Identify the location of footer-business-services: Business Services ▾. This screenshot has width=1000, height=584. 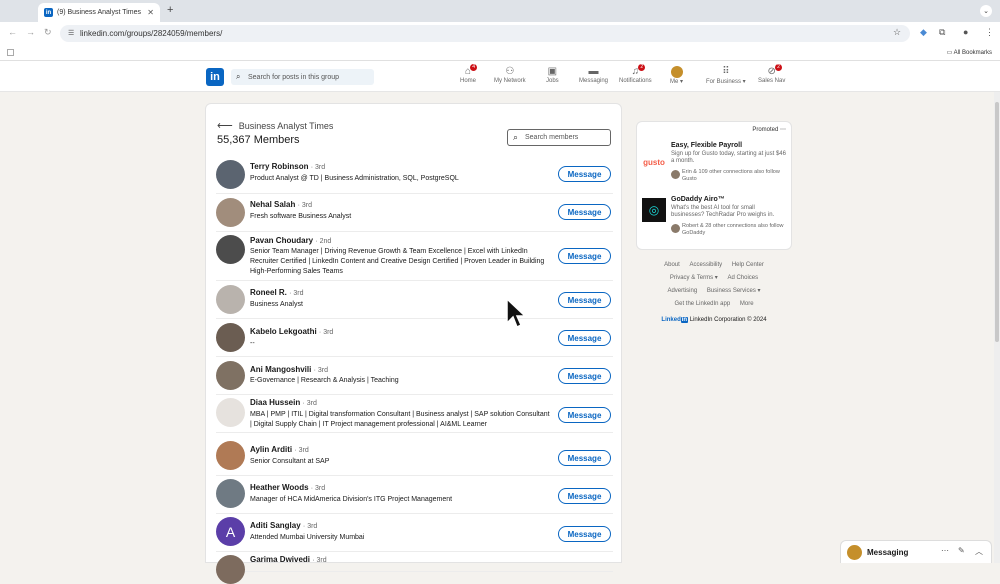
(734, 291).